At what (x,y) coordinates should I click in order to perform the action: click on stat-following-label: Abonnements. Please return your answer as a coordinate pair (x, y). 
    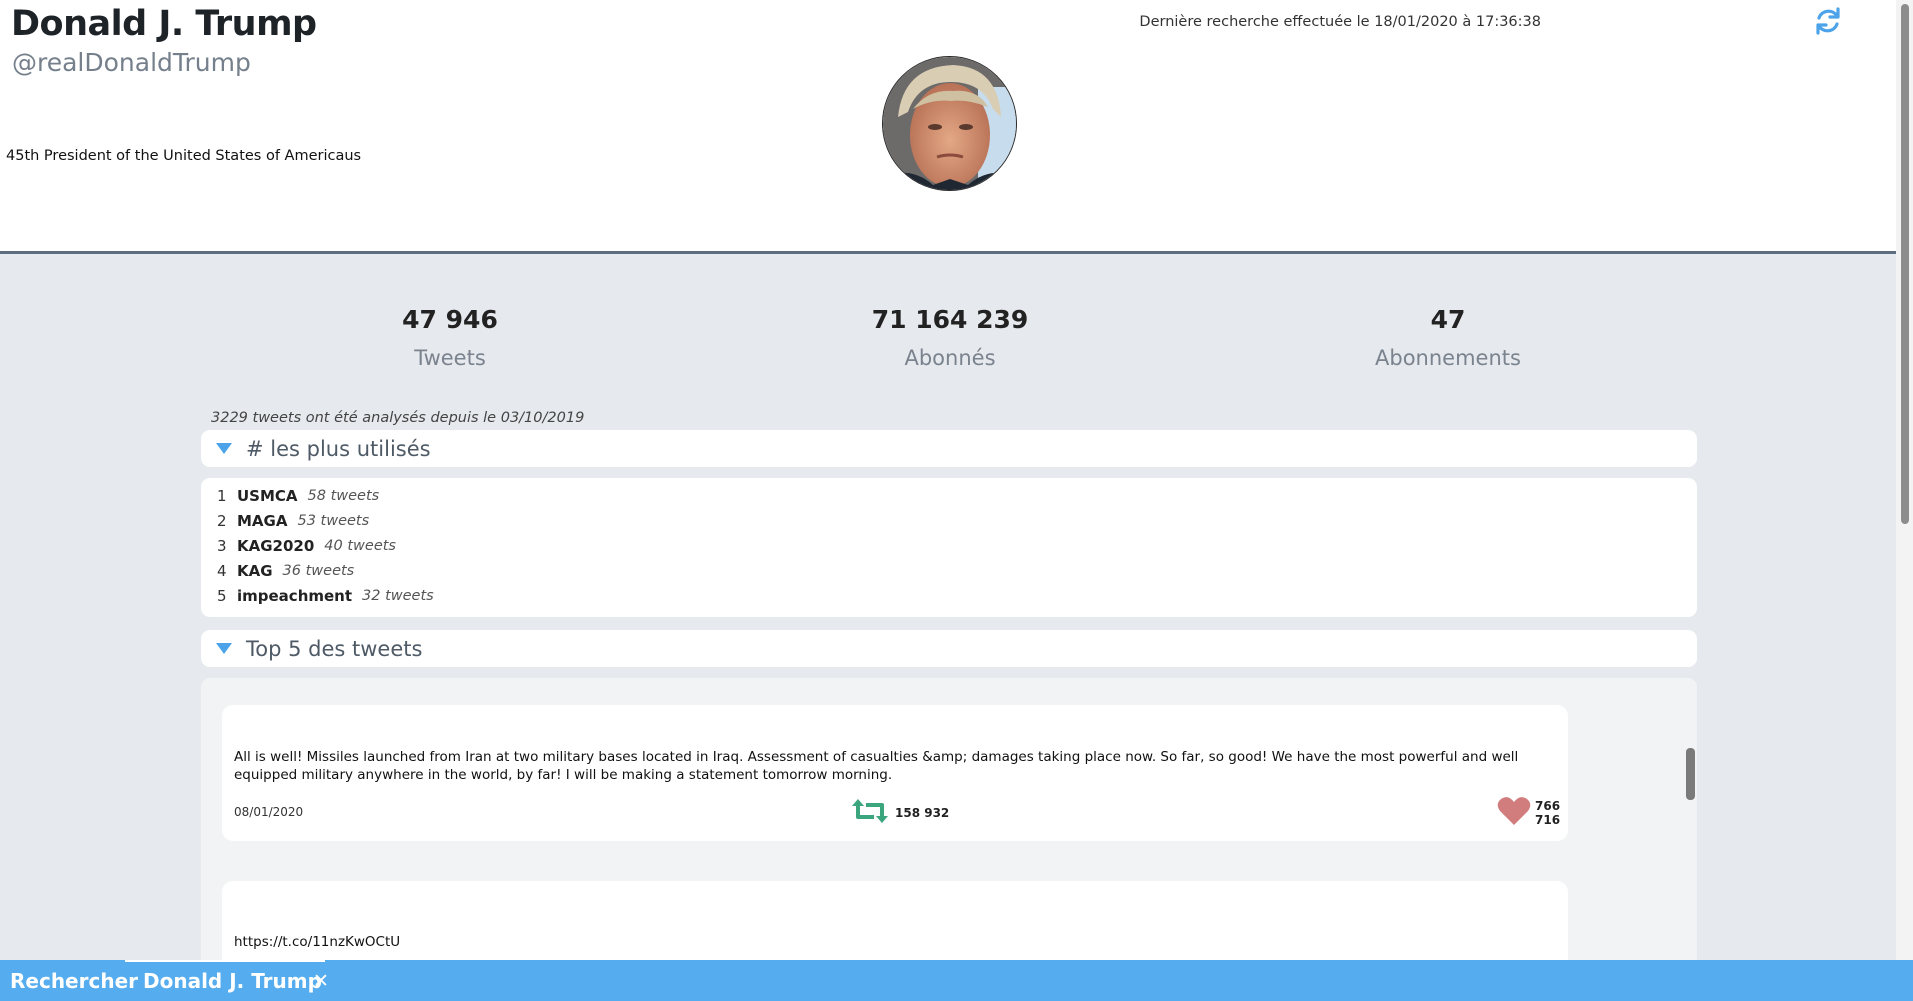
    Looking at the image, I should click on (1448, 358).